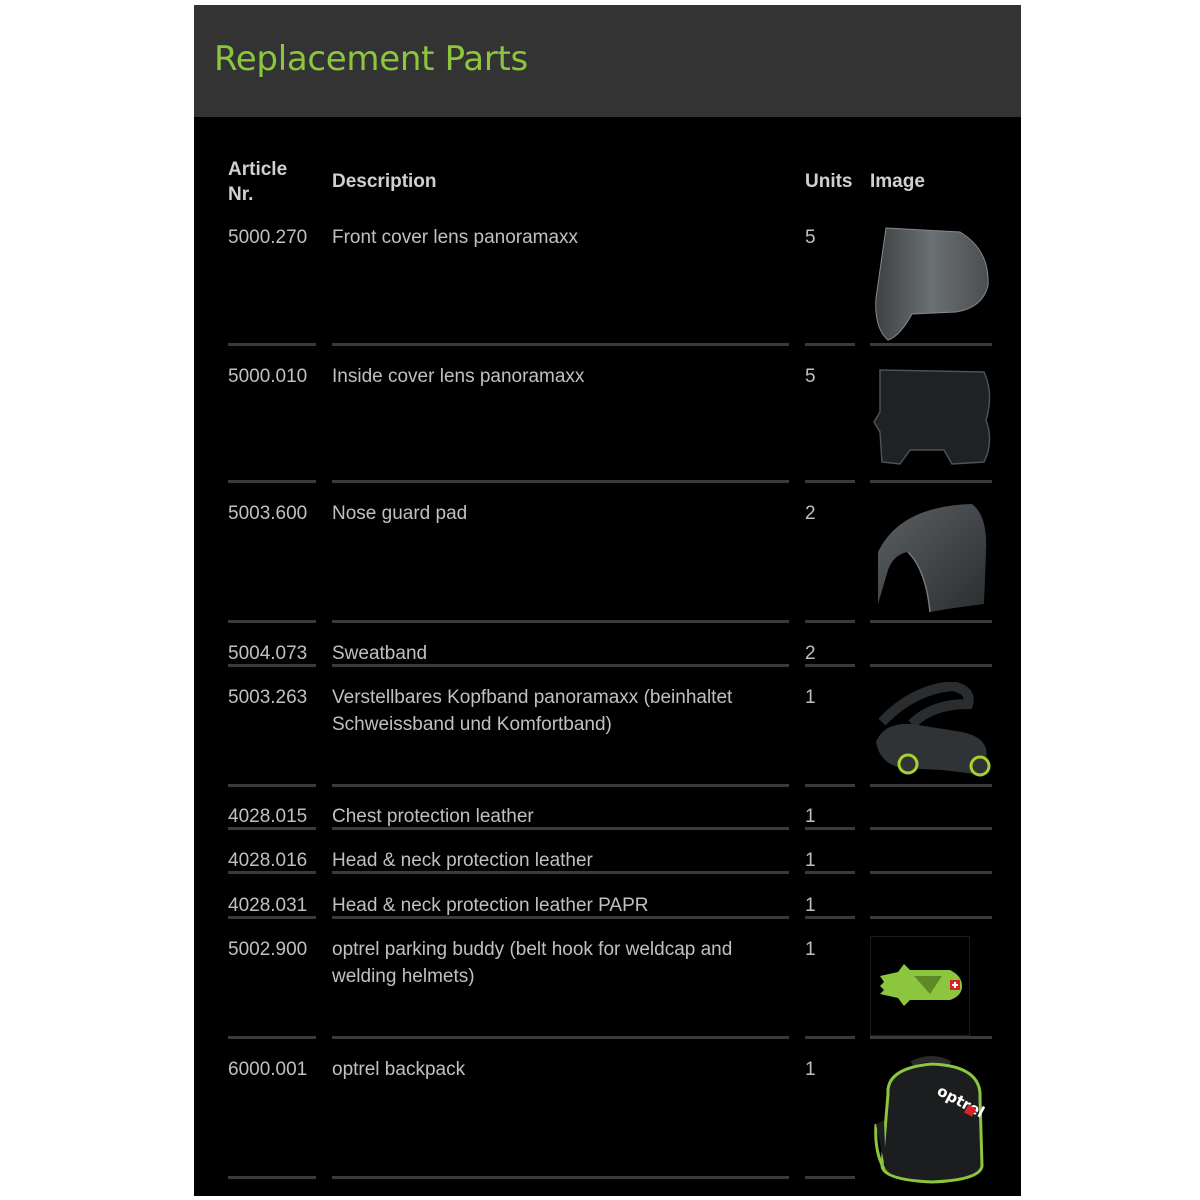  What do you see at coordinates (933, 729) in the screenshot?
I see `headband-image` at bounding box center [933, 729].